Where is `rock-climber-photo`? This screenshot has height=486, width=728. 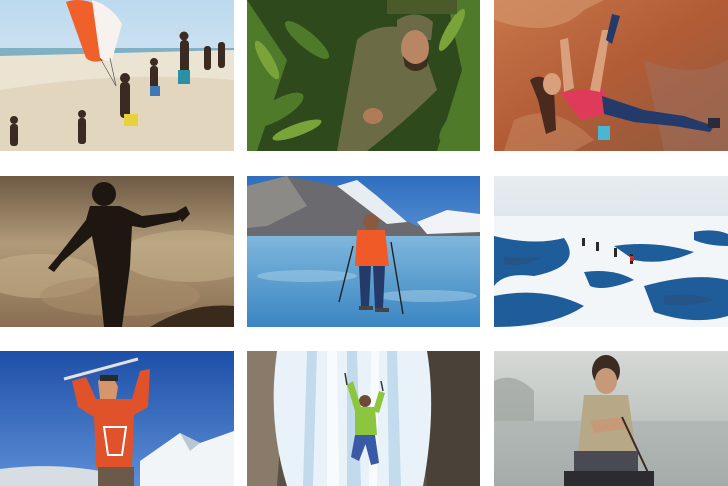 rock-climber-photo is located at coordinates (611, 75).